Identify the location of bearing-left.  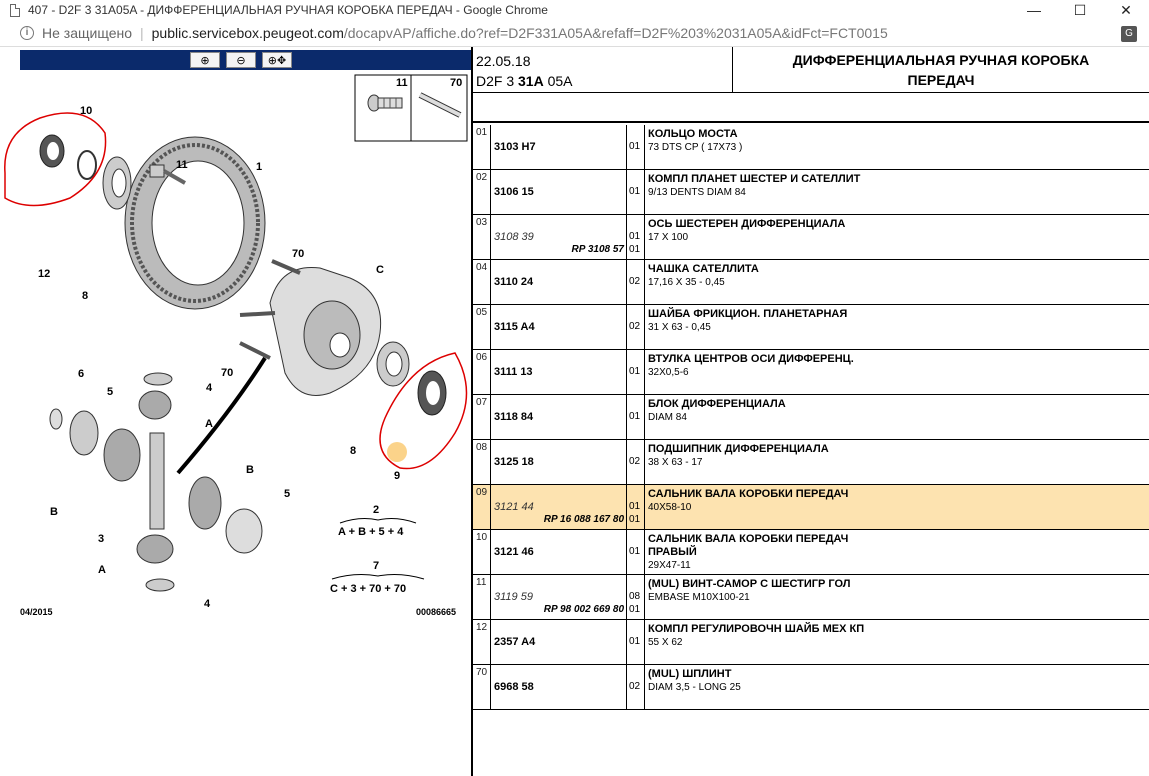
(117, 183).